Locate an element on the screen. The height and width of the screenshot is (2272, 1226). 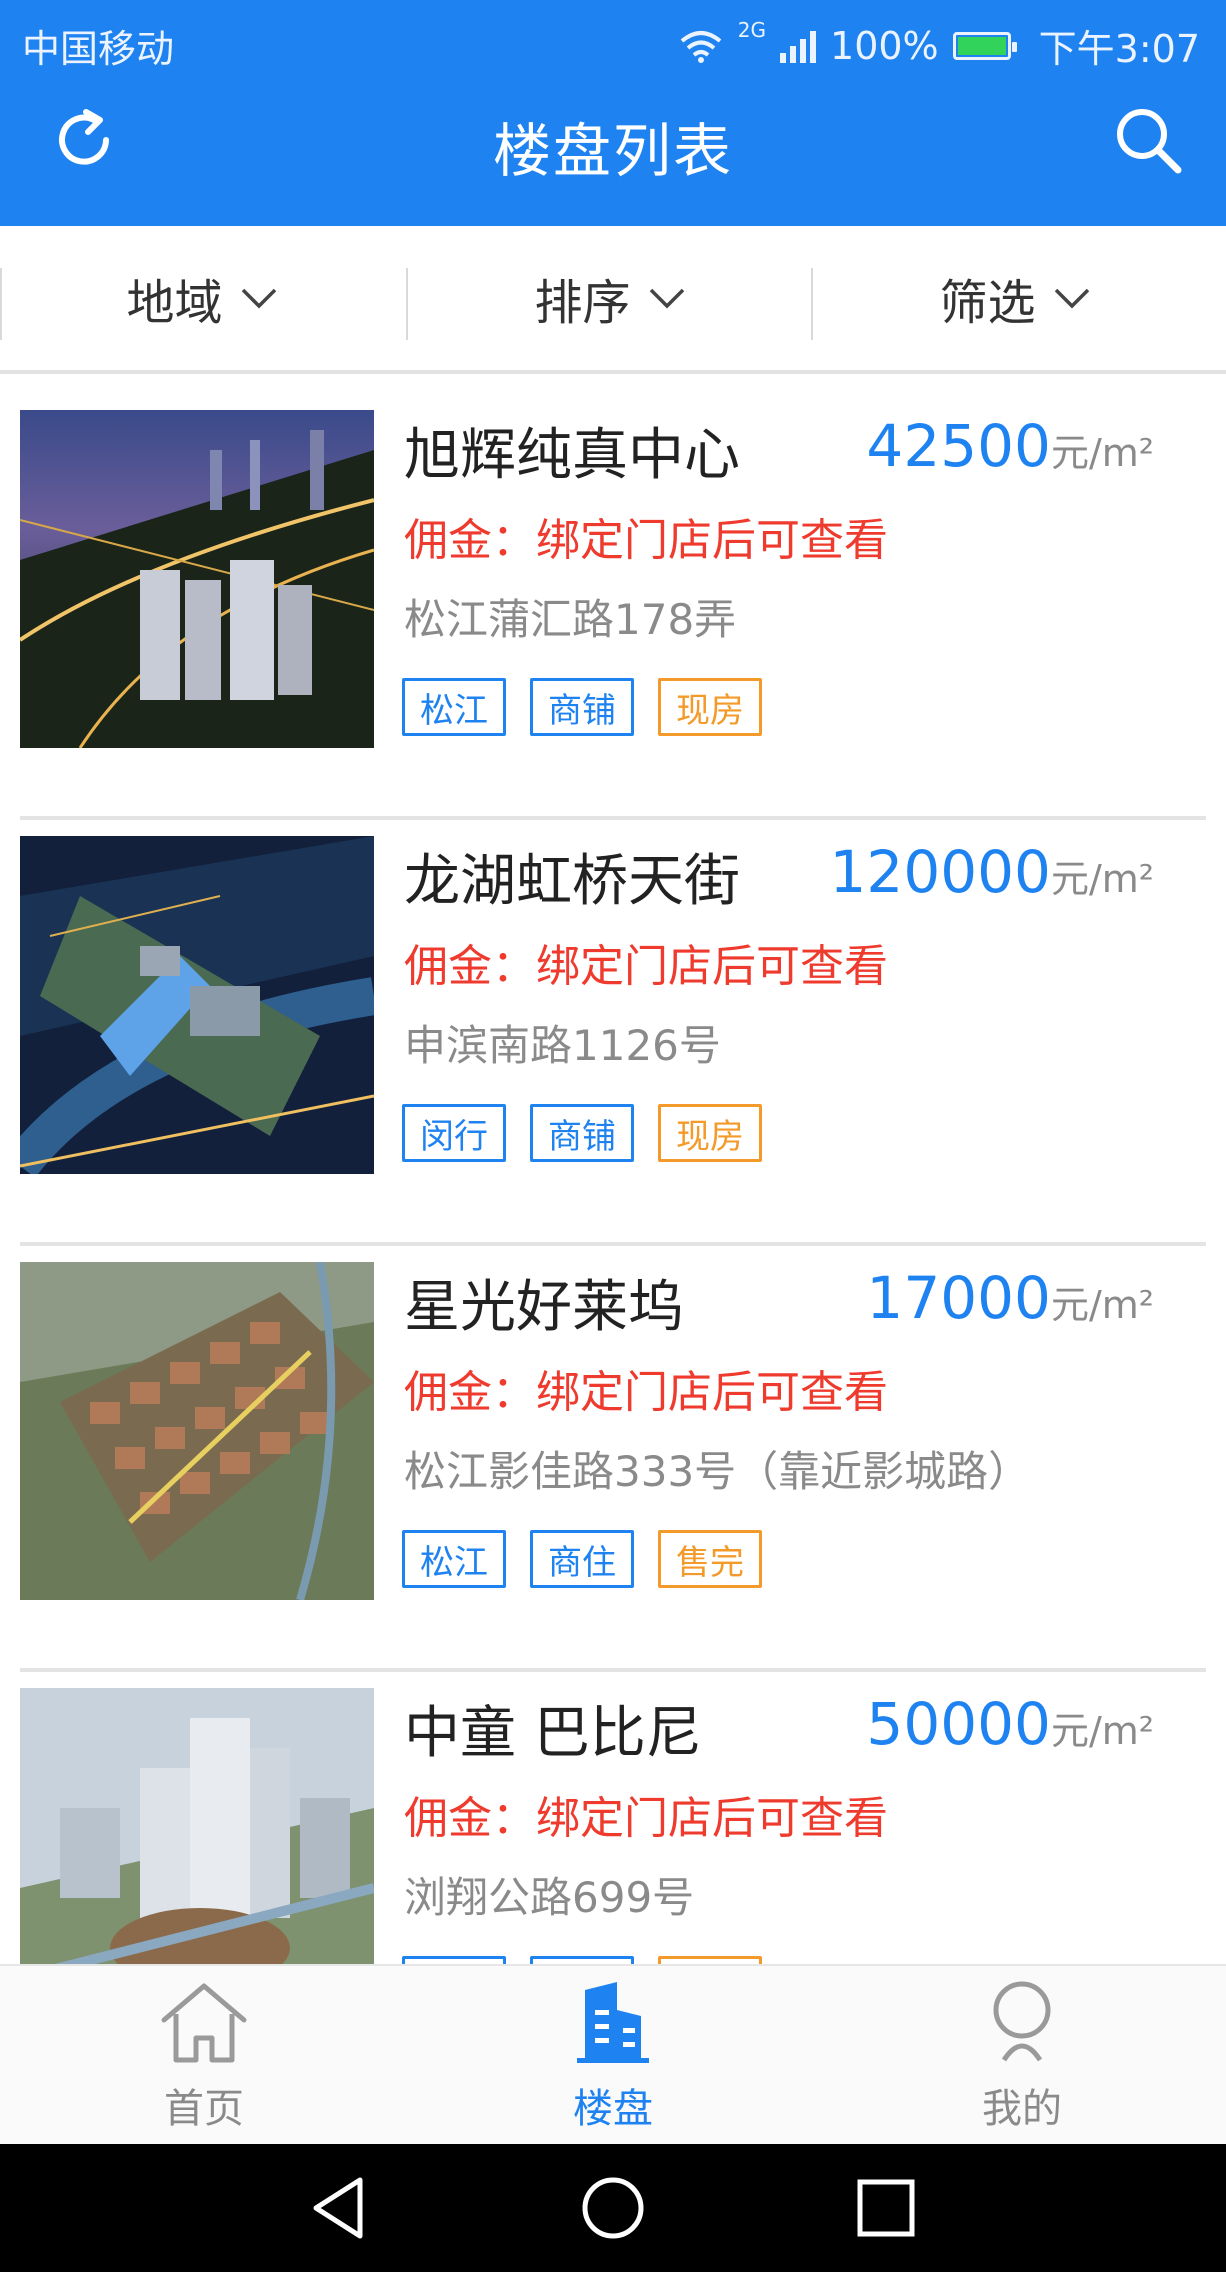
circle-home-icon is located at coordinates (613, 2208).